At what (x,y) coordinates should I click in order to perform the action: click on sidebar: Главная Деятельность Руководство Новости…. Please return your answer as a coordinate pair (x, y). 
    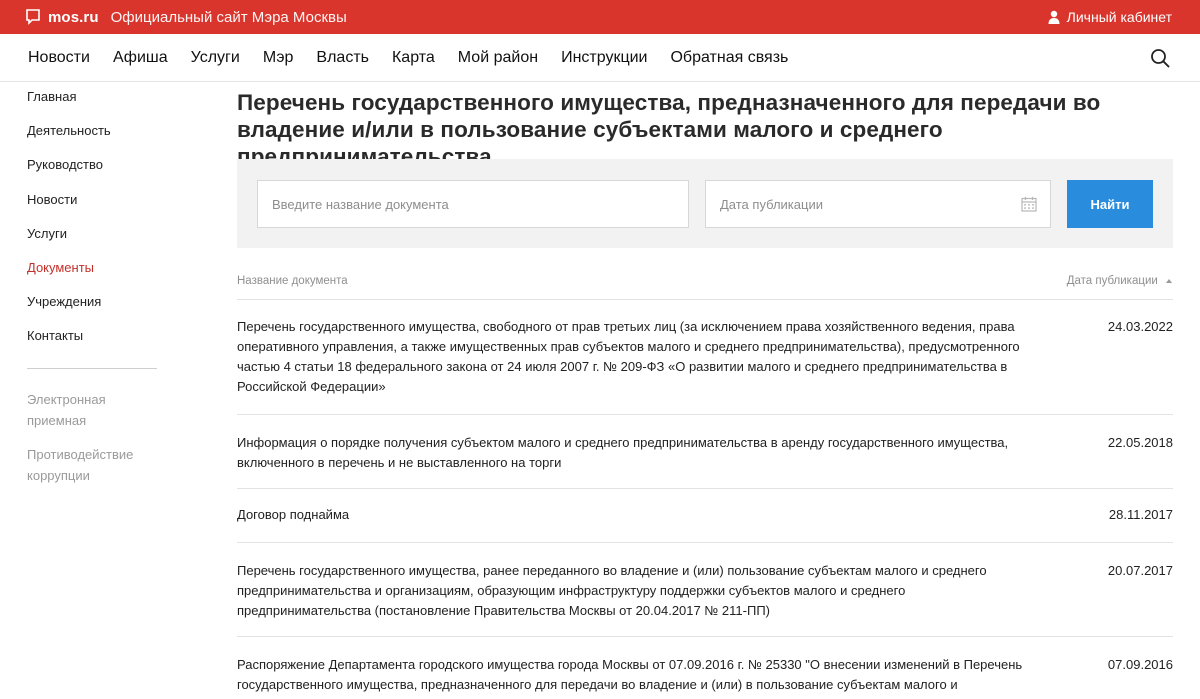
    Looking at the image, I should click on (94, 290).